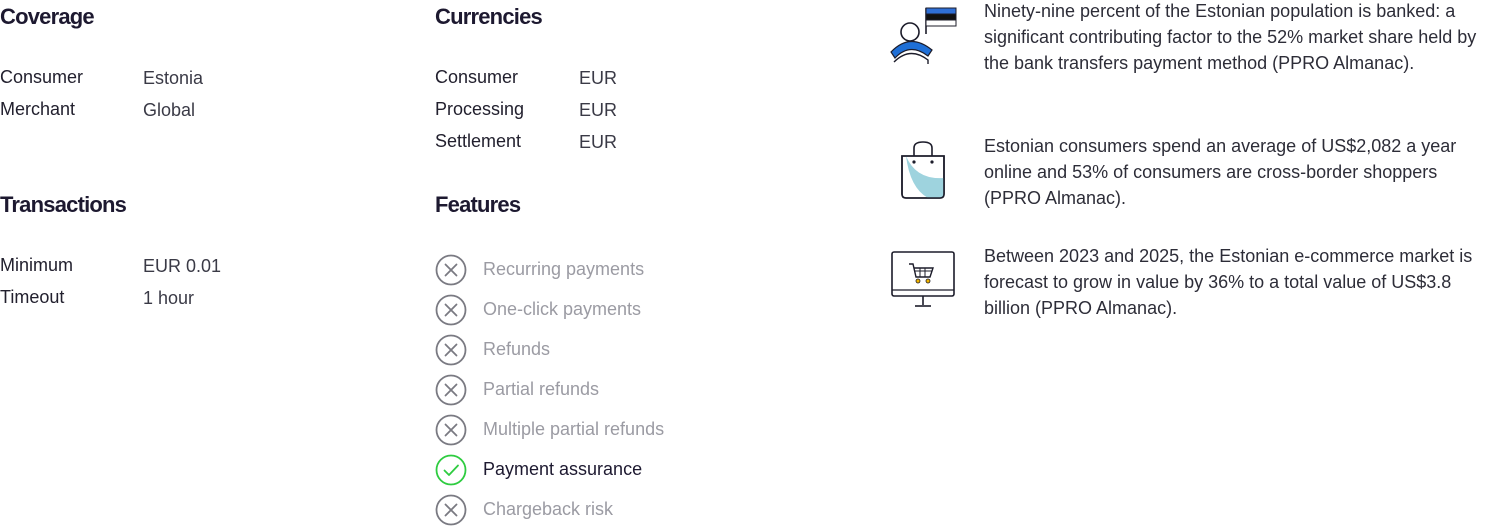 The image size is (1487, 529). I want to click on feature-label: Chargeback risk, so click(548, 509).